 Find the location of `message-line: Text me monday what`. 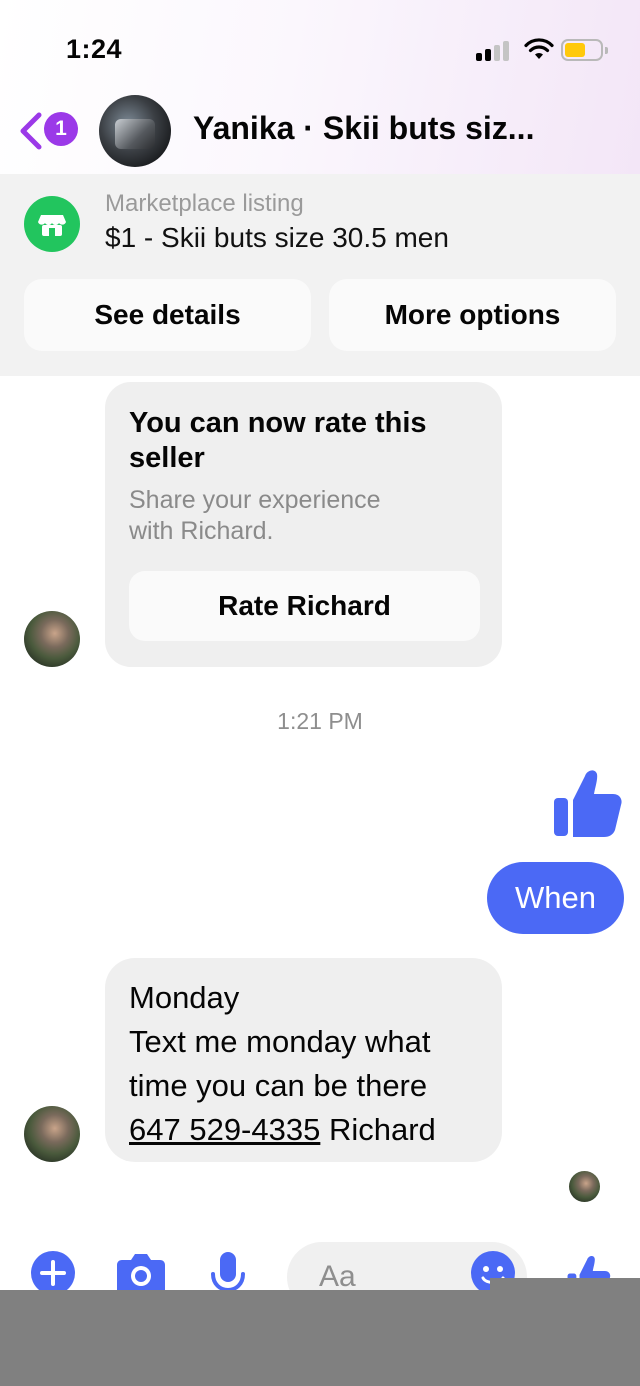

message-line: Text me monday what is located at coordinates (280, 1041).